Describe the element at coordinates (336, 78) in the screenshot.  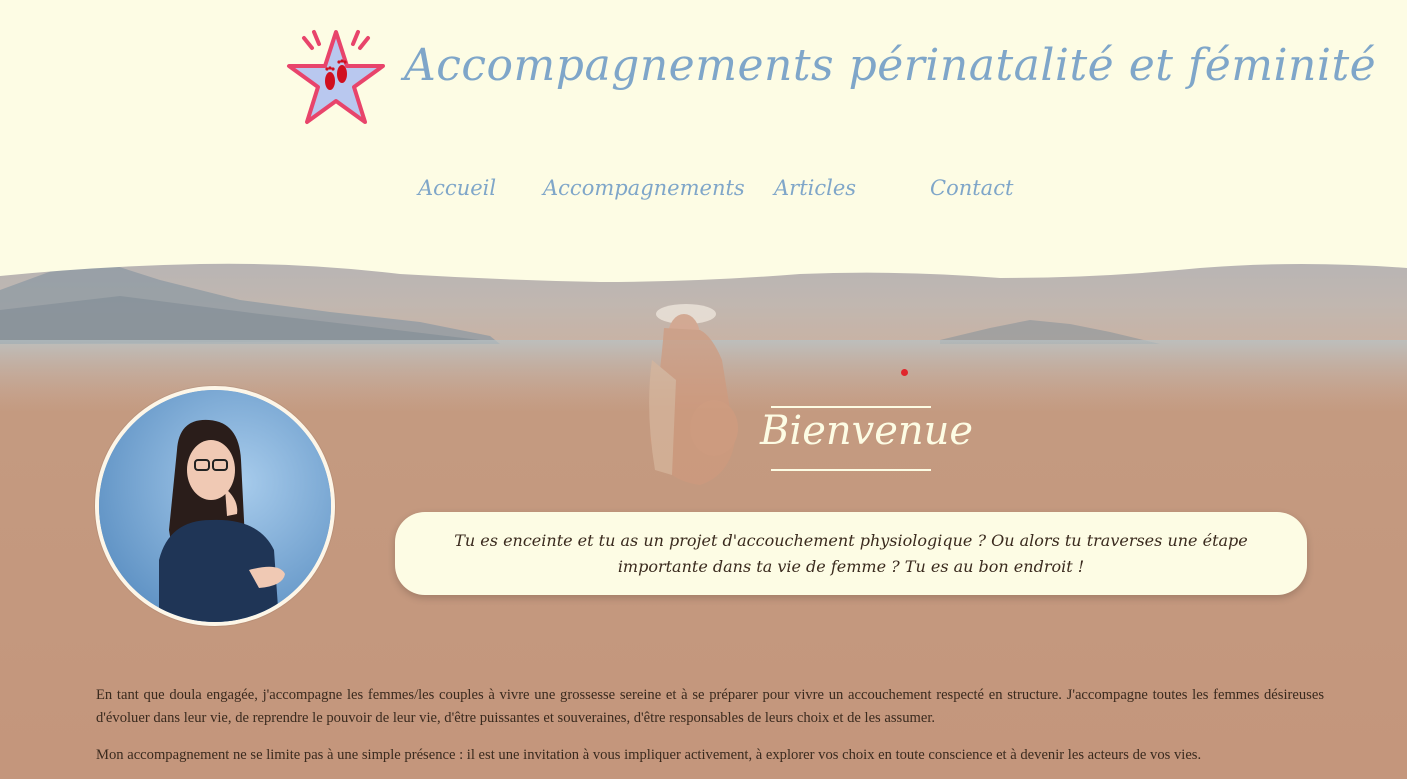
I see `star-footprints-icon` at that location.